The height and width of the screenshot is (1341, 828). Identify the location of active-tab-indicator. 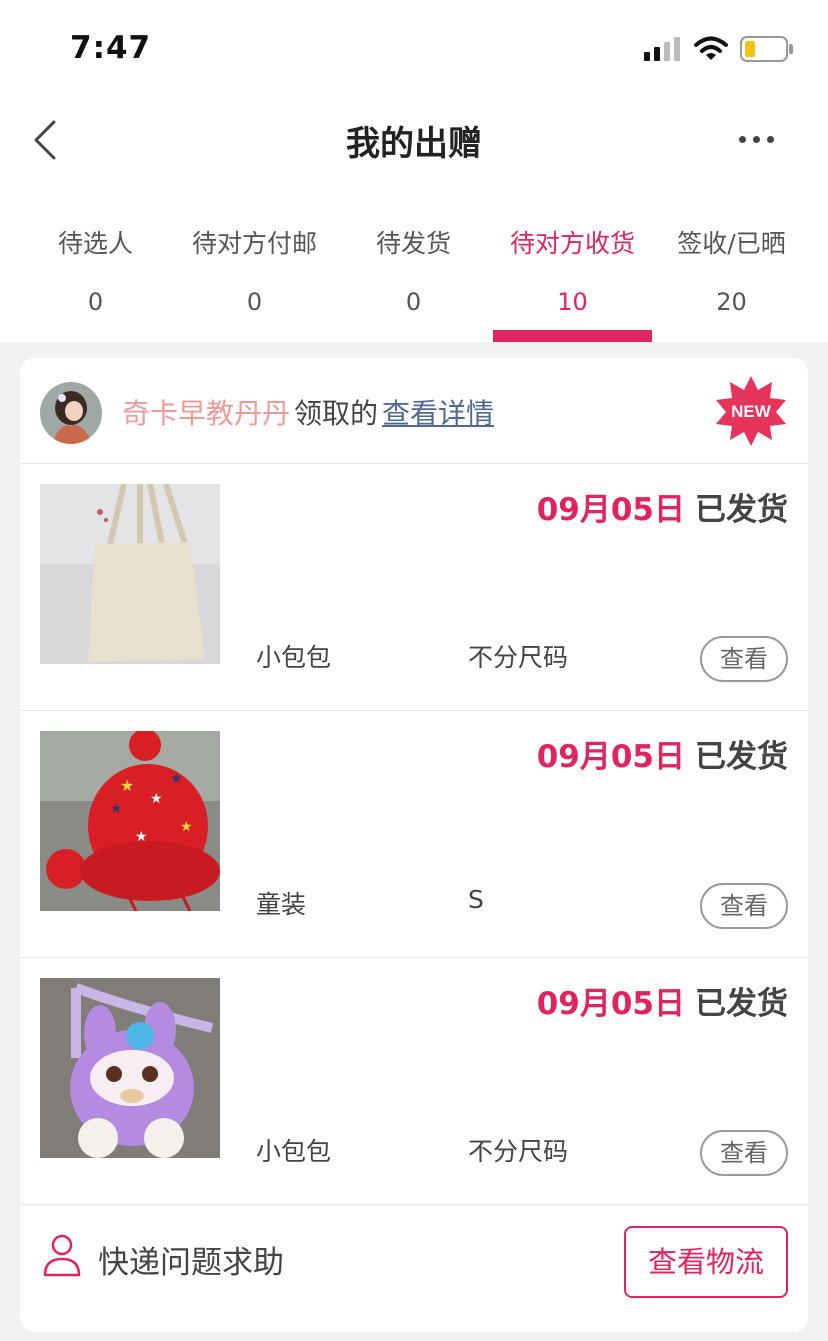
(572, 336).